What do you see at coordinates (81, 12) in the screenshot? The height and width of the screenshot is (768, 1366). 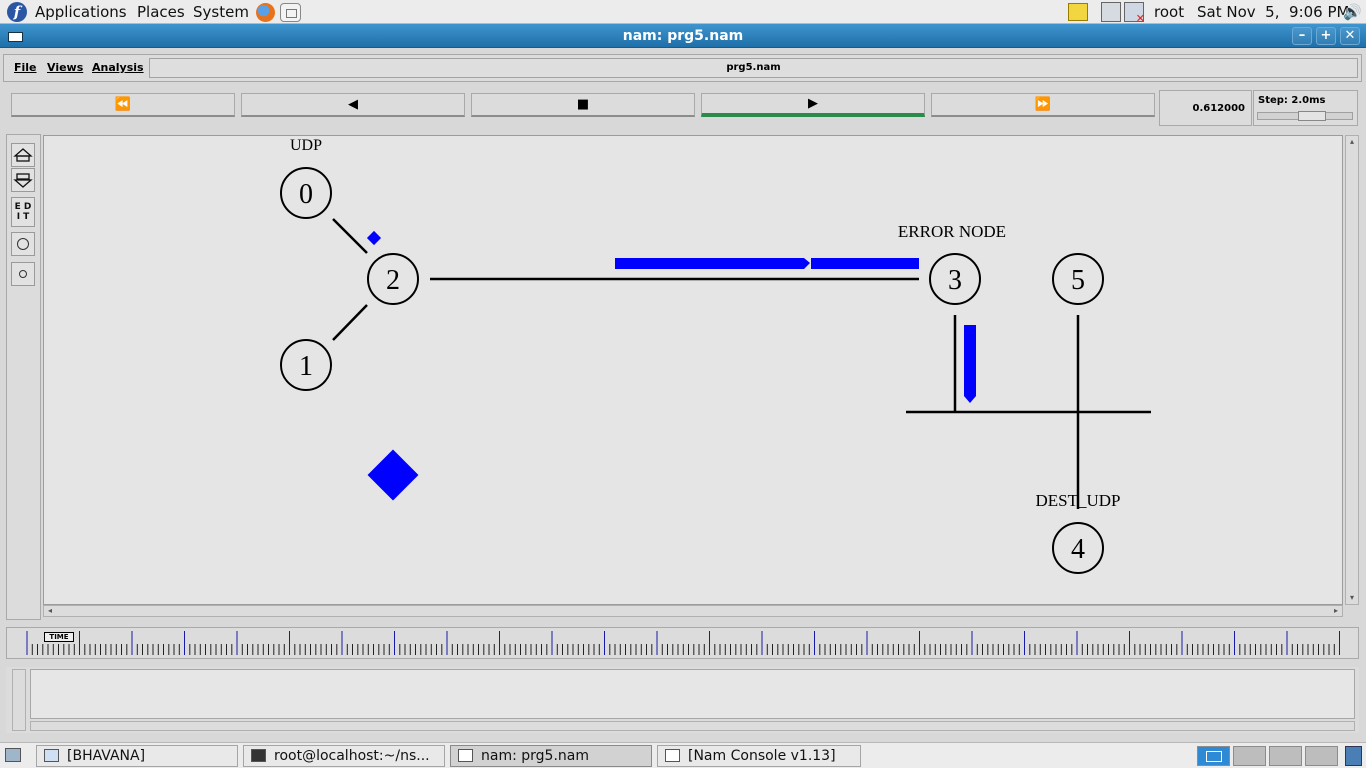 I see `applications-menu: Applications` at bounding box center [81, 12].